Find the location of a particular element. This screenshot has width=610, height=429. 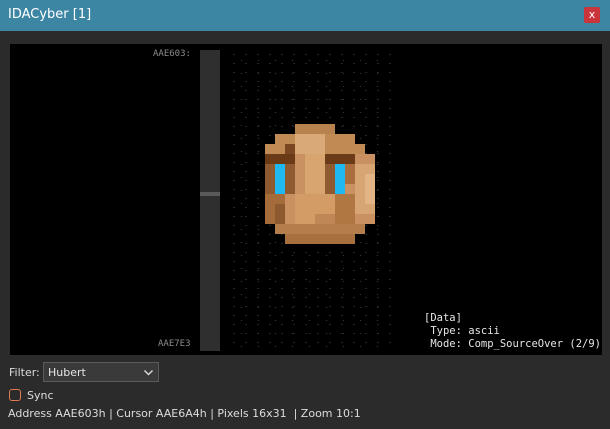

scrollbar-handle is located at coordinates (210, 194).